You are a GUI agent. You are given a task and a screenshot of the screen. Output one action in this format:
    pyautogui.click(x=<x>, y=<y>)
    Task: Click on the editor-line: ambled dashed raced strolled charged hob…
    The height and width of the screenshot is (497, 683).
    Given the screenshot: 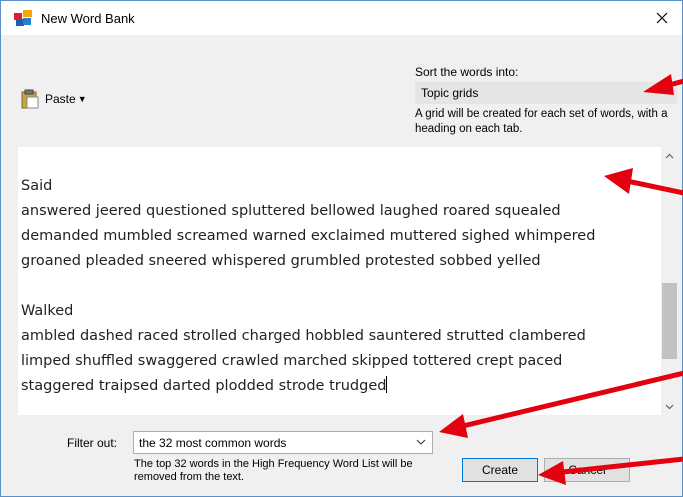 What is the action you would take?
    pyautogui.click(x=303, y=336)
    